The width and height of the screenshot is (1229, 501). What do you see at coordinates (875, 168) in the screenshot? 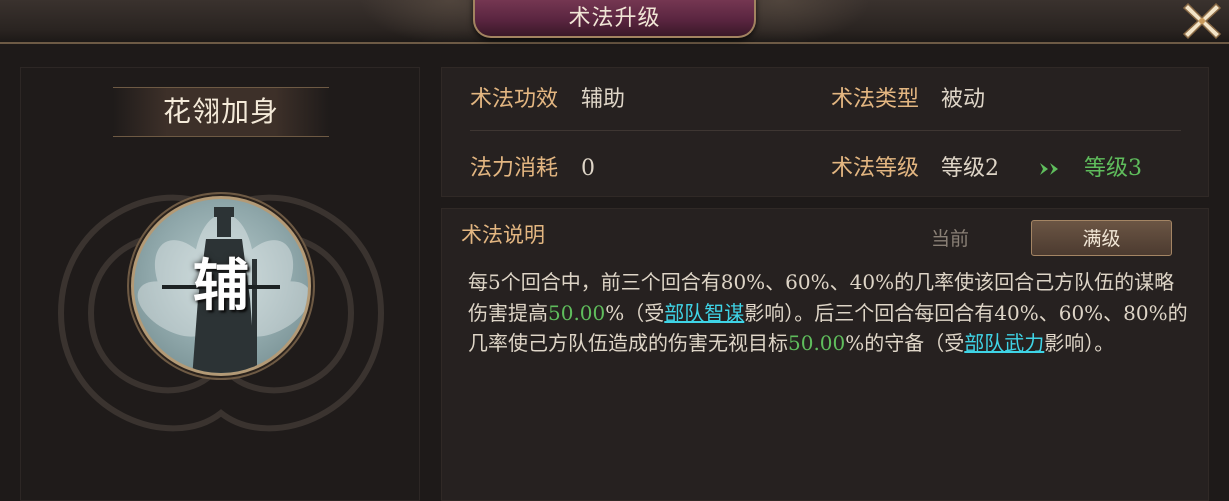
I see `level-label: 术法等级` at bounding box center [875, 168].